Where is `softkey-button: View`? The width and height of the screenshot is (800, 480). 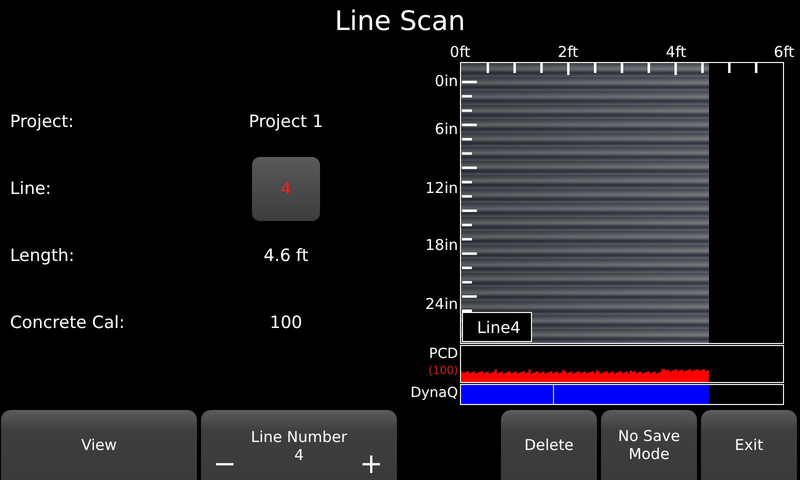
softkey-button: View is located at coordinates (99, 445).